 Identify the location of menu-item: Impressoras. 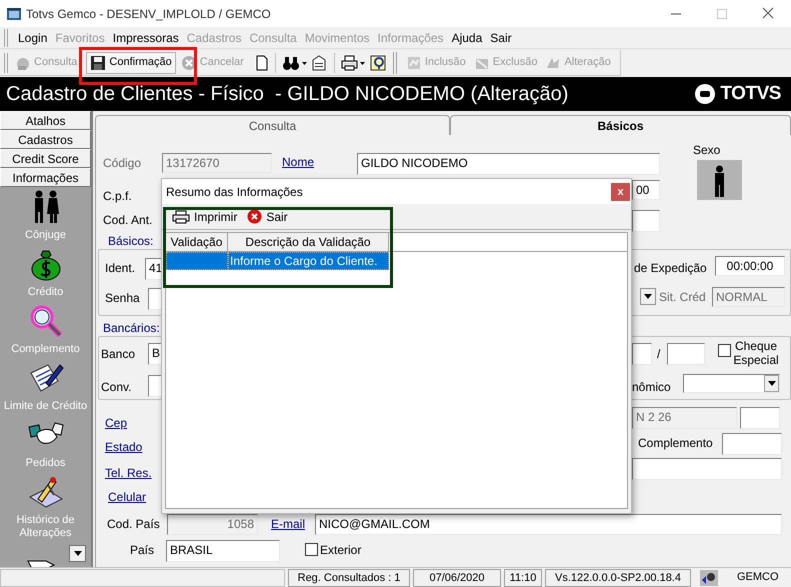
(145, 37).